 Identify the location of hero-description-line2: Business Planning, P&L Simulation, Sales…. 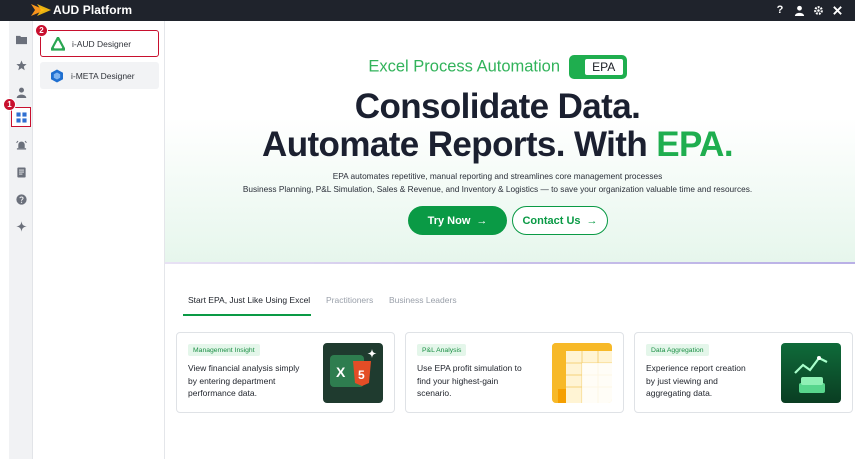
(497, 189).